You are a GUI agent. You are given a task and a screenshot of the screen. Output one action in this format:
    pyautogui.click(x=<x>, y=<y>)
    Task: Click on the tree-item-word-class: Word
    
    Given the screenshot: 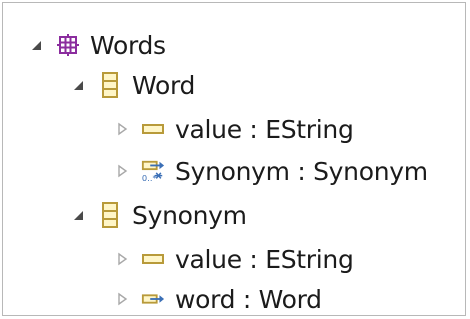 What is the action you would take?
    pyautogui.click(x=133, y=85)
    